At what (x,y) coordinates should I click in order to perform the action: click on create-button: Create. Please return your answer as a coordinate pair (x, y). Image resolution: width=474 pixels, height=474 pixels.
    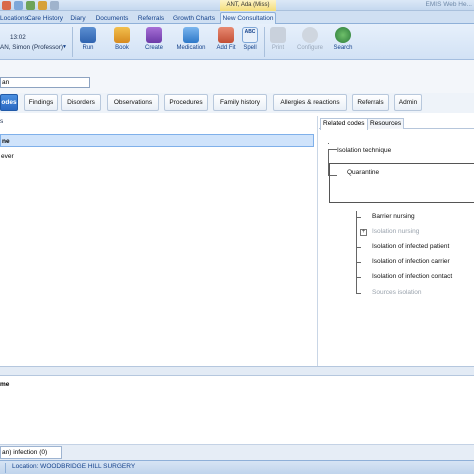
    Looking at the image, I should click on (154, 43).